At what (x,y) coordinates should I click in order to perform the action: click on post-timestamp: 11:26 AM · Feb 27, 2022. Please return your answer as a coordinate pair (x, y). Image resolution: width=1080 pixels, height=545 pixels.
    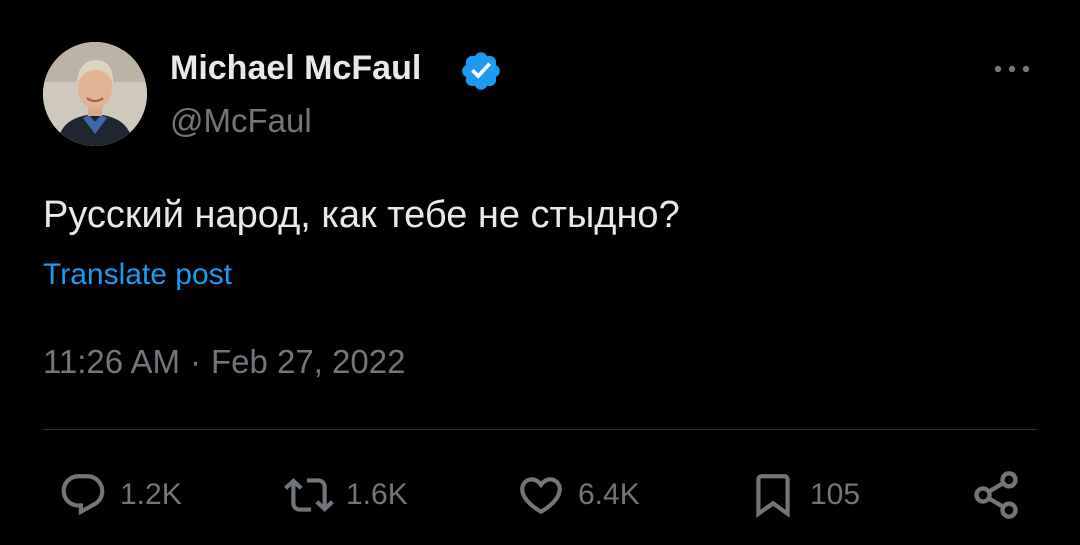
    Looking at the image, I should click on (224, 362).